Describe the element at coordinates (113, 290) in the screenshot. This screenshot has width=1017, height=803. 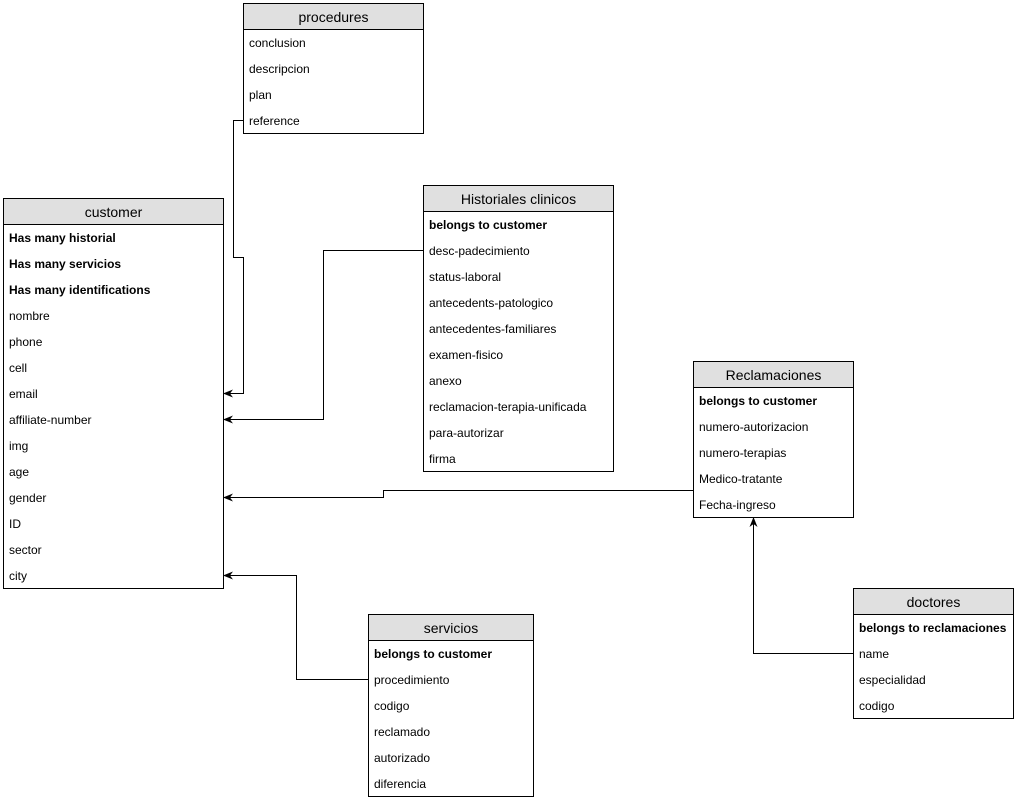
I see `relation-field: Has many identifications` at that location.